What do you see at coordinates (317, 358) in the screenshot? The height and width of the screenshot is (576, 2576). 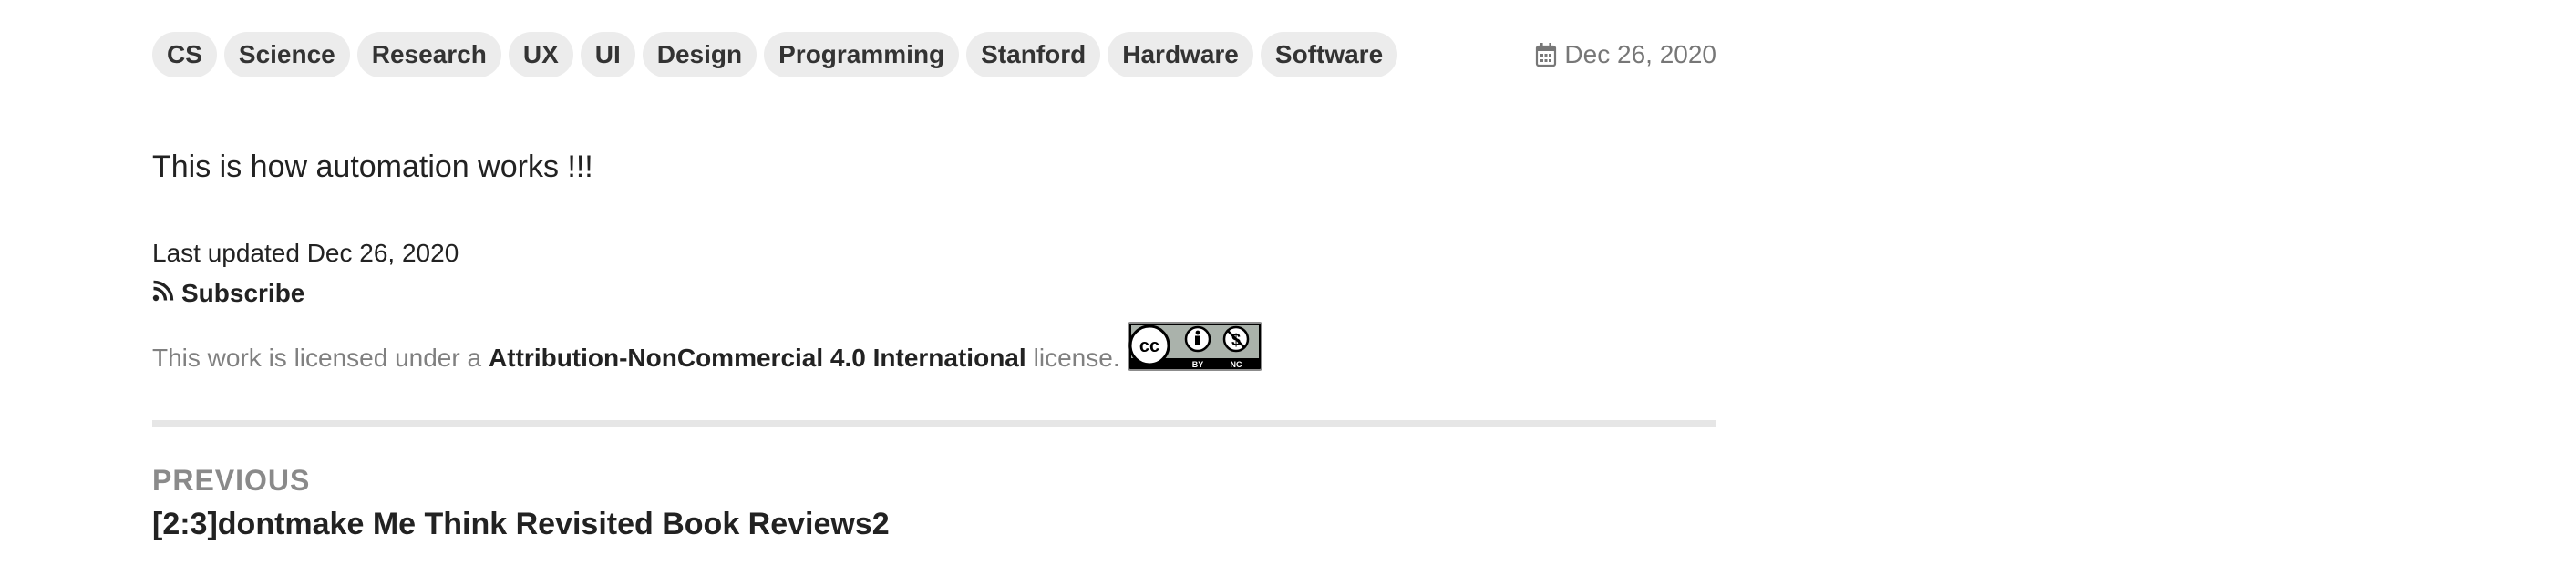 I see `license-prefix: This work is licensed under a` at bounding box center [317, 358].